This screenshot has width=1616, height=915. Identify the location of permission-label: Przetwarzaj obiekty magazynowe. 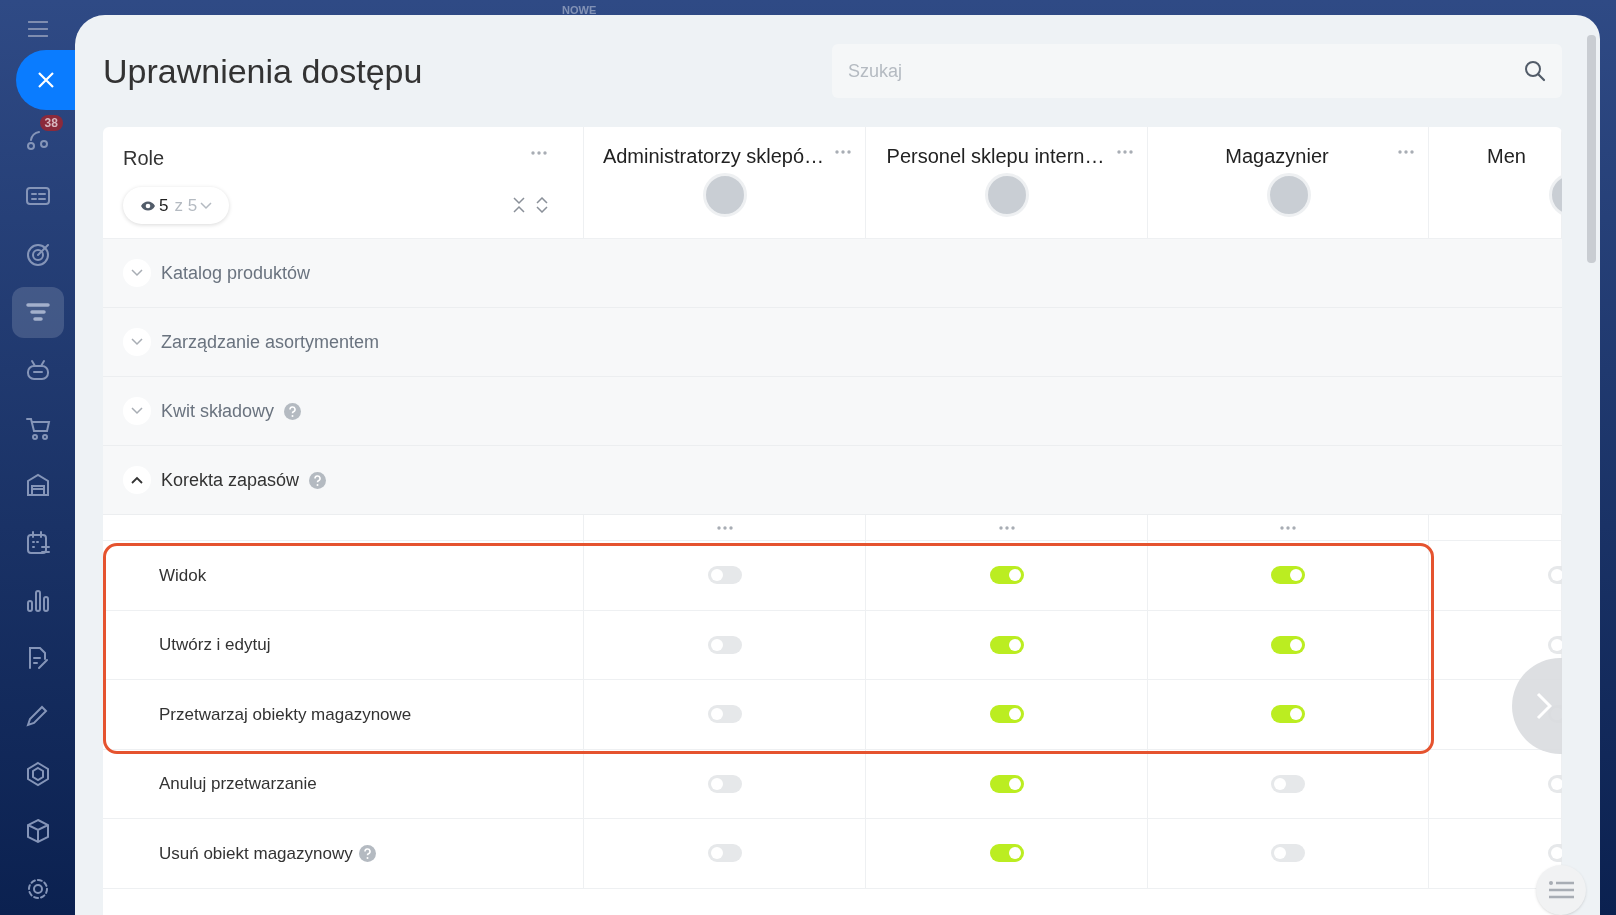
(285, 714).